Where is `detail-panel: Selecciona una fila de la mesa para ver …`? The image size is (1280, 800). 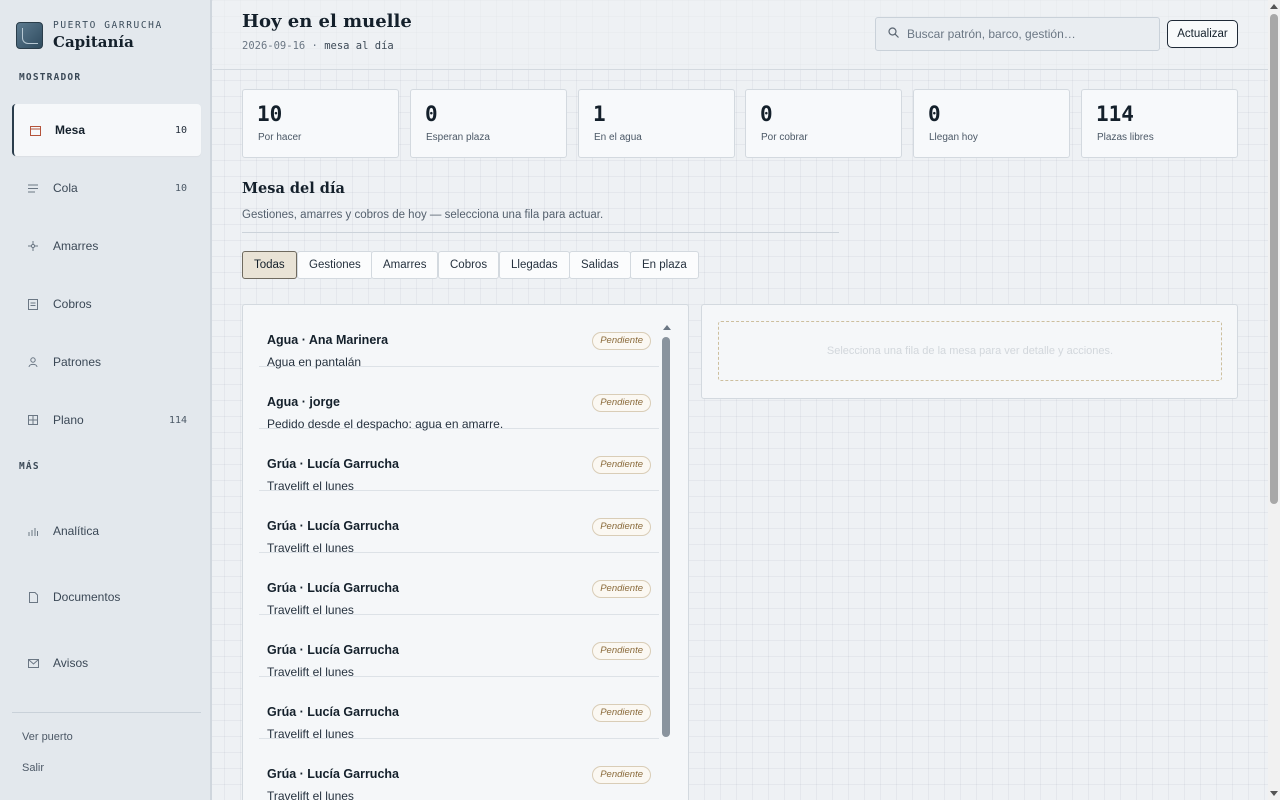
detail-panel: Selecciona una fila de la mesa para ver … is located at coordinates (969, 351).